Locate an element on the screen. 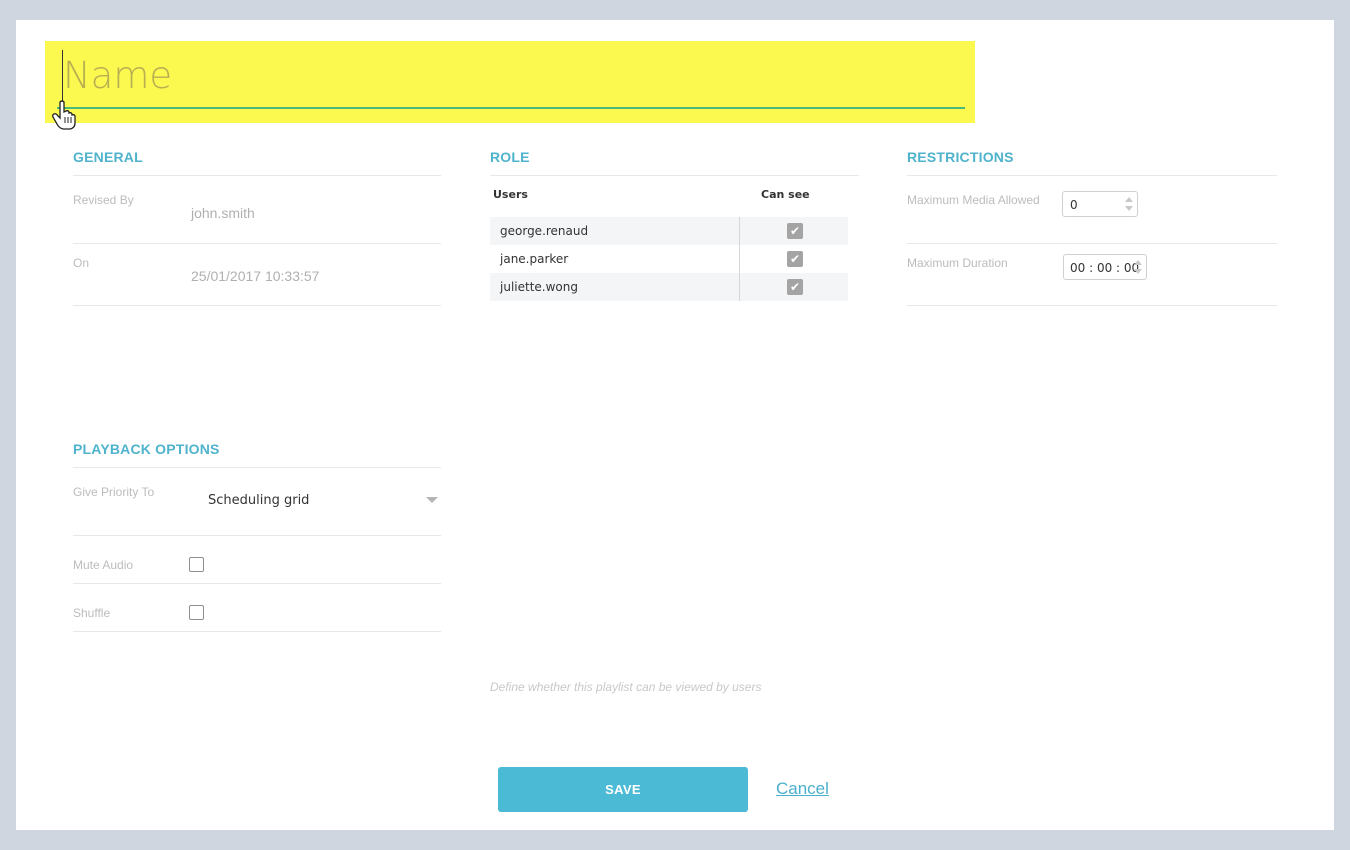  save-button: SAVE is located at coordinates (623, 789).